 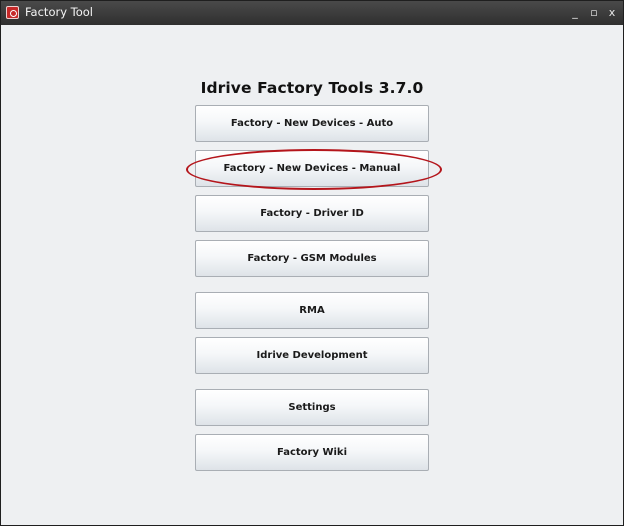 What do you see at coordinates (312, 452) in the screenshot?
I see `factory-wiki-button: Factory Wiki` at bounding box center [312, 452].